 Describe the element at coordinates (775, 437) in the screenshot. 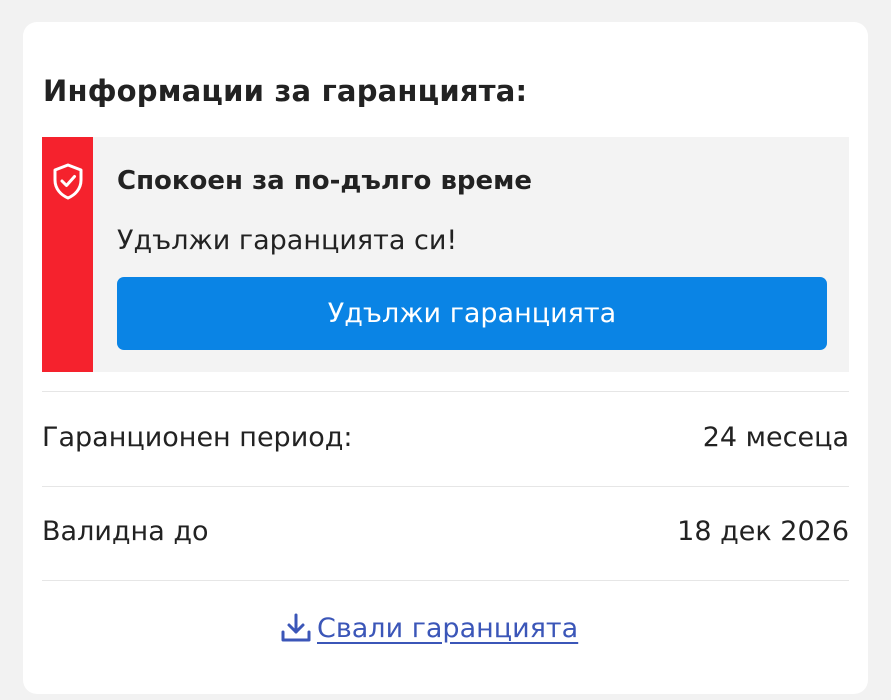

I see `warranty-period-value: 24 месеца` at that location.